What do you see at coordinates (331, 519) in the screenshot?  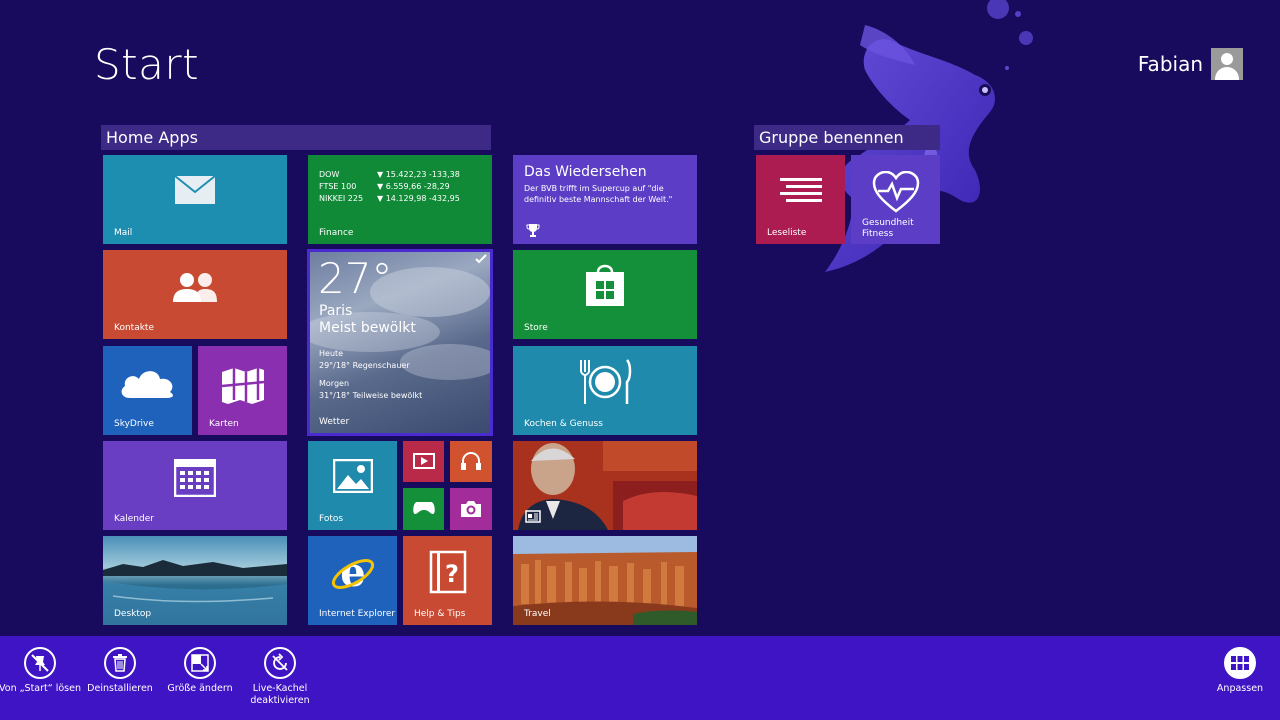 I see `tile-label: Fotos` at bounding box center [331, 519].